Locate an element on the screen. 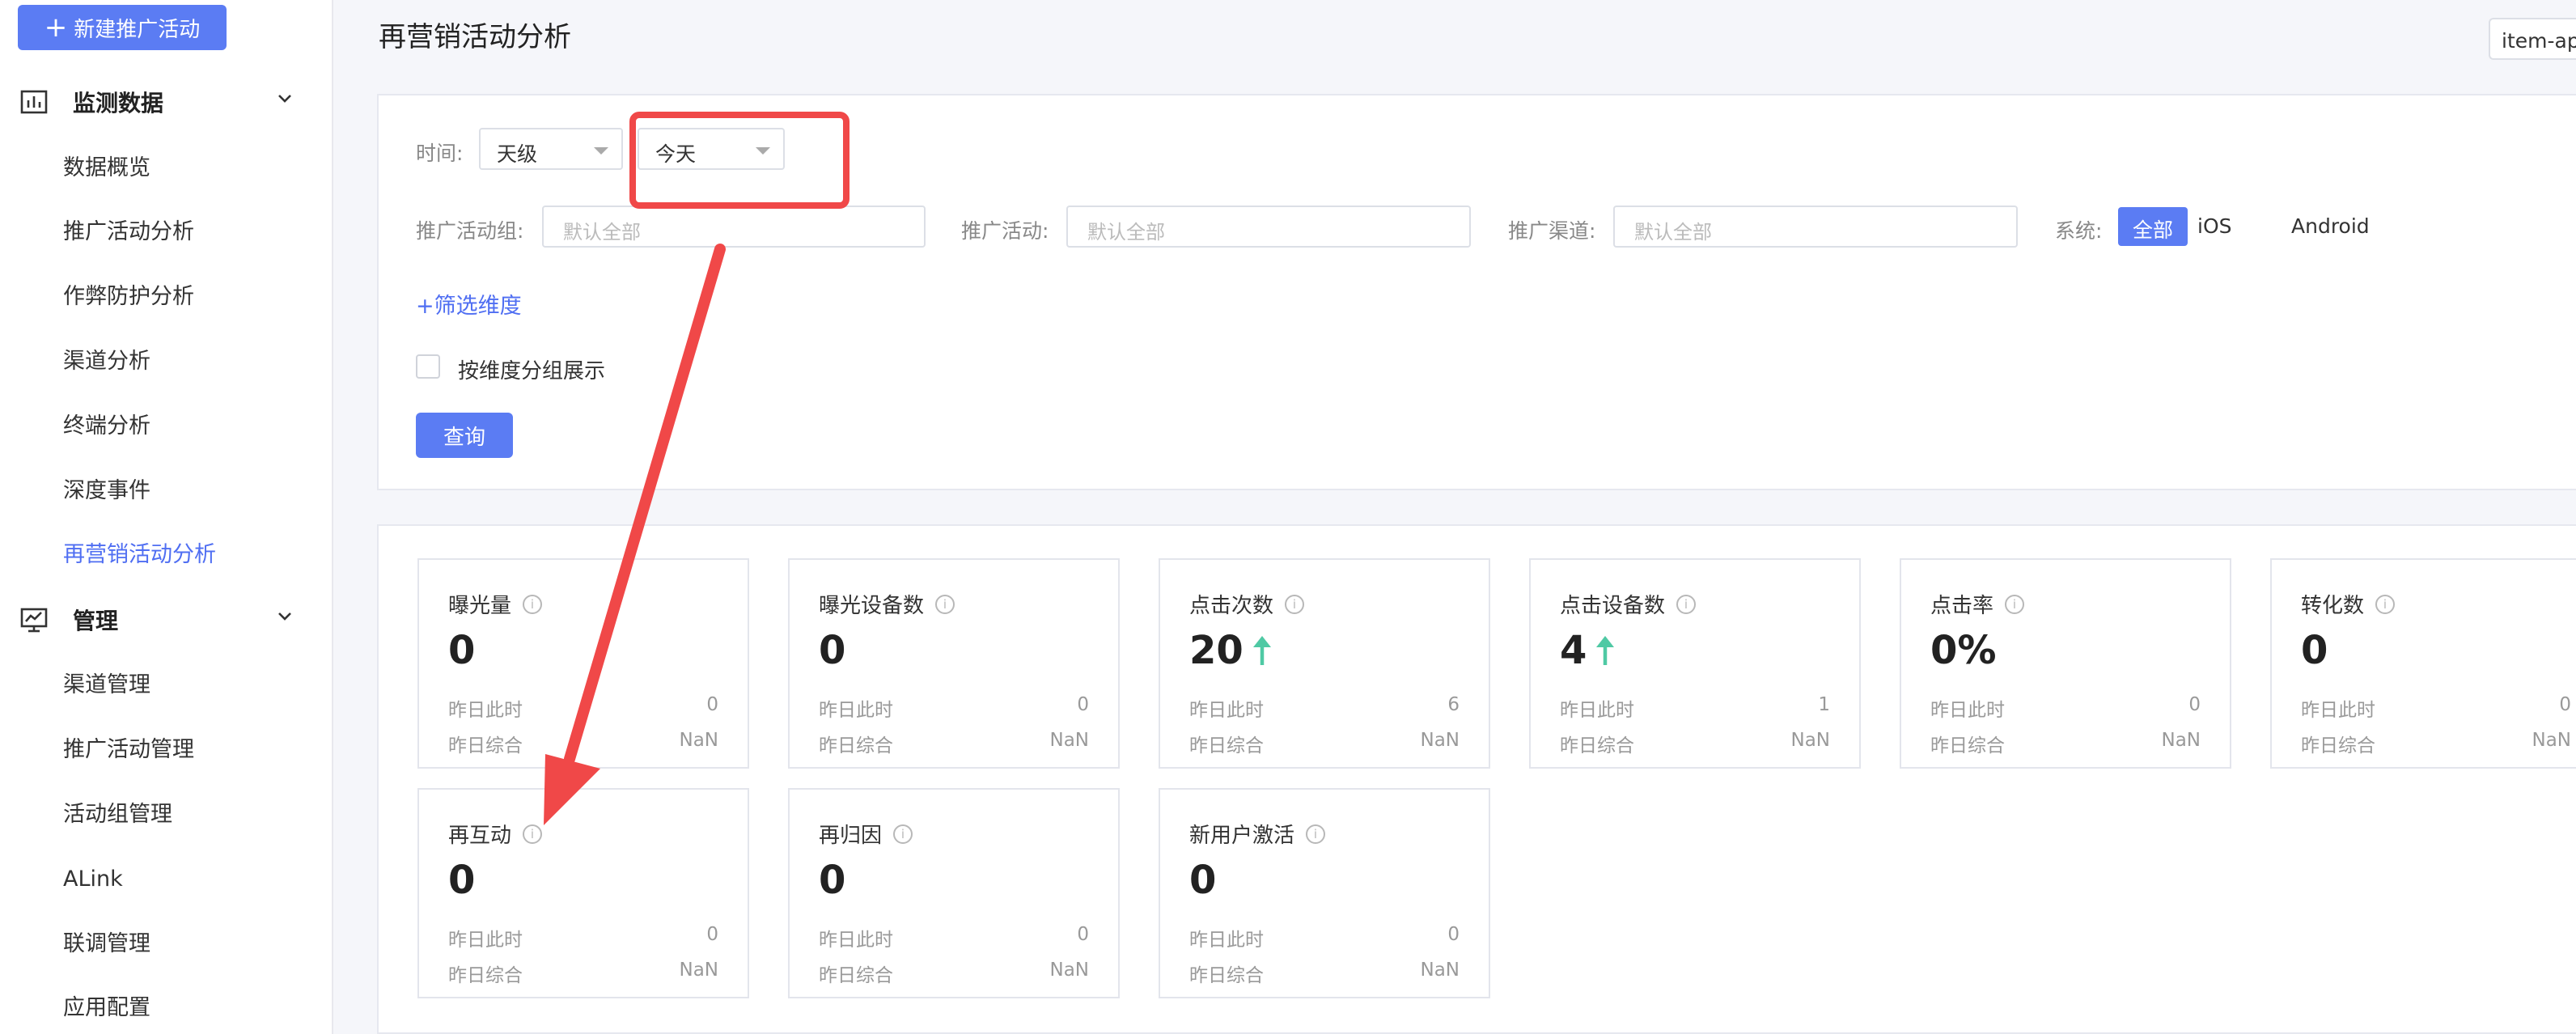 The image size is (2576, 1034). metric-title-text: 点击设备数 is located at coordinates (1613, 606).